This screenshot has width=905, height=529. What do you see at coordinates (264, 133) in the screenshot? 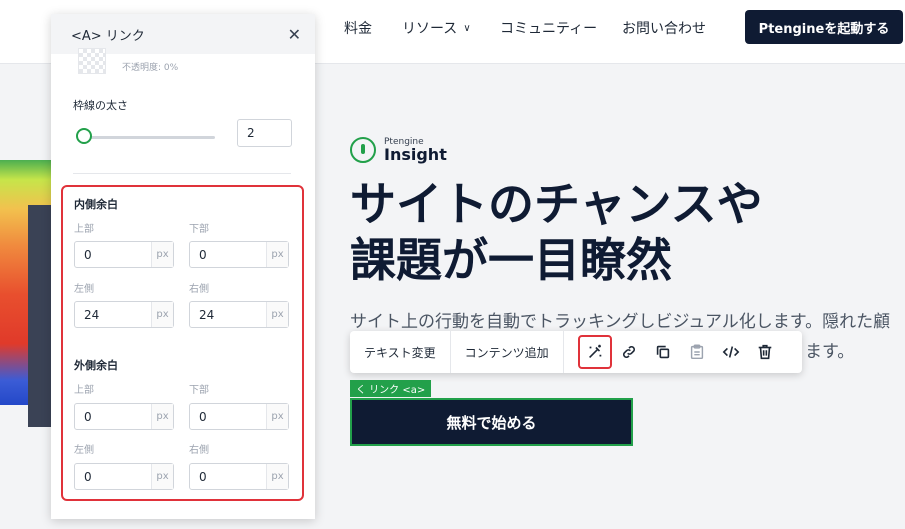
I see `border-width-input: 2` at bounding box center [264, 133].